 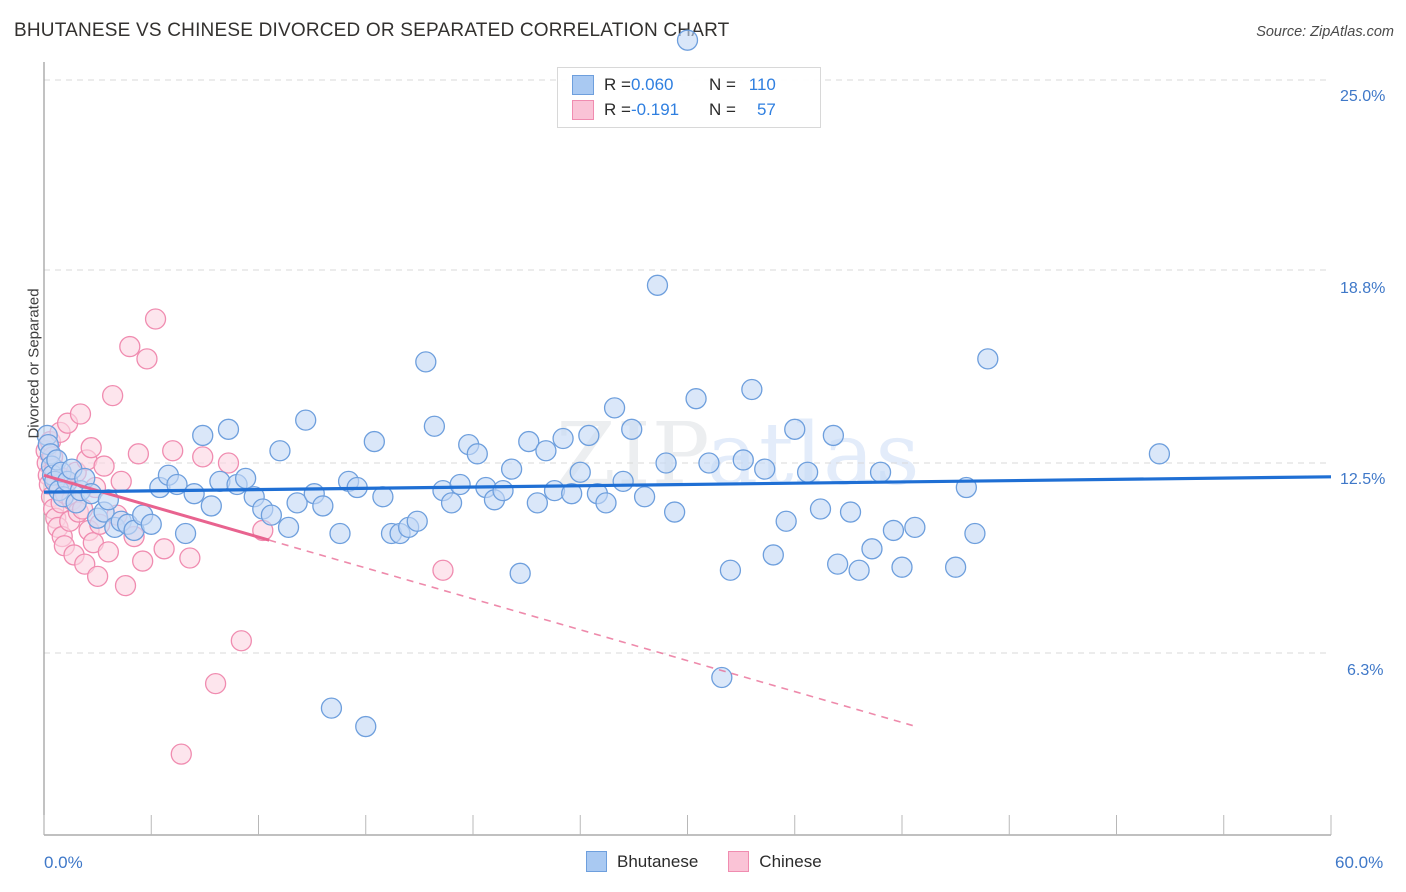 What do you see at coordinates (655, 109) in the screenshot?
I see `stats-r-value-chinese: -0.191` at bounding box center [655, 109].